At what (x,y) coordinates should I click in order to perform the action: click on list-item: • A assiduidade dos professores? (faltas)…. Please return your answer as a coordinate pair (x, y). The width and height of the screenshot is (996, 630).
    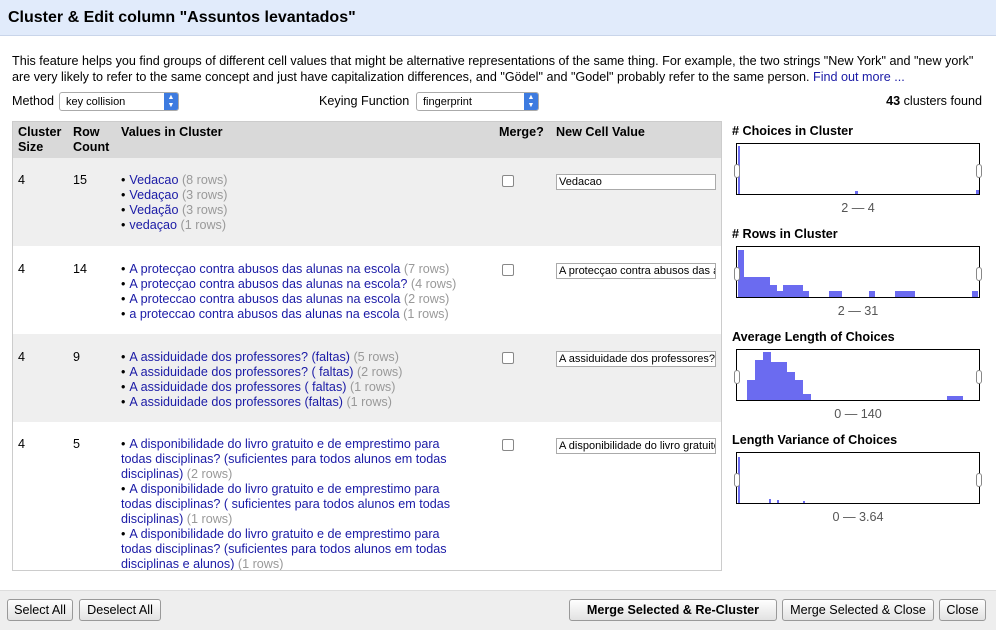
    Looking at the image, I should click on (260, 357).